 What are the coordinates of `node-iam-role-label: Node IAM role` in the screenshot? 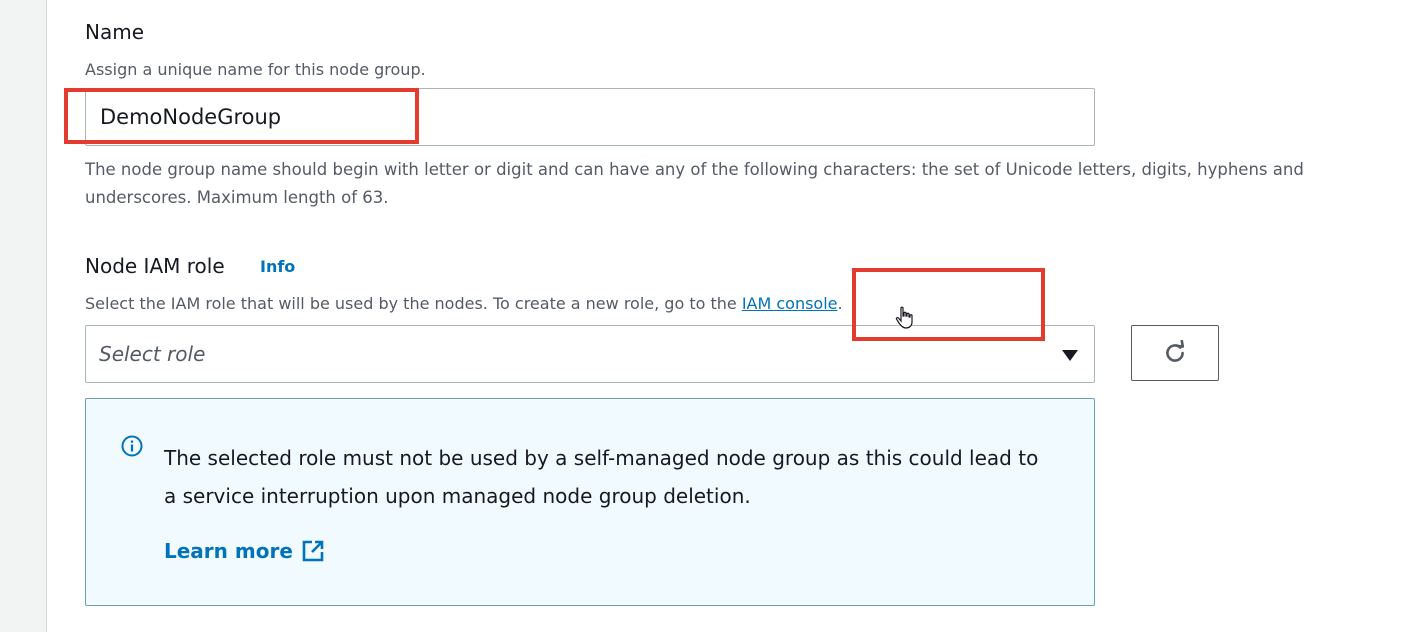 It's located at (155, 266).